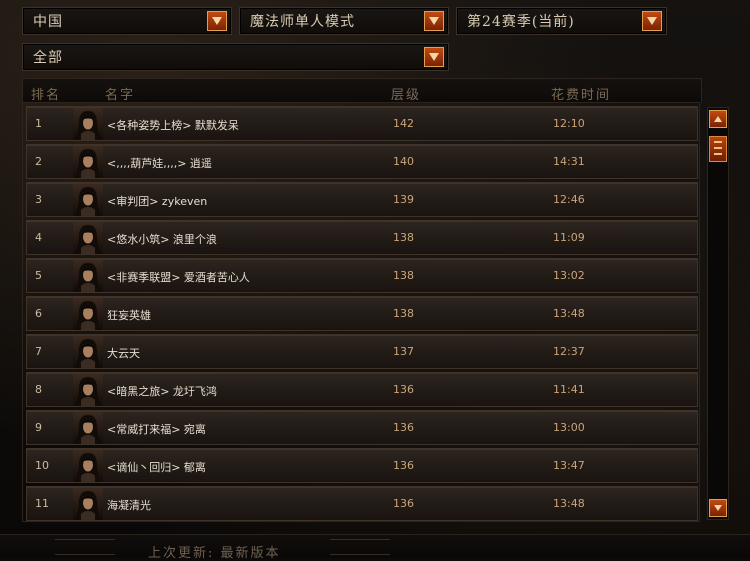  What do you see at coordinates (362, 503) in the screenshot?
I see `leaderboard-row: 11 海凝清光 136 13:48` at bounding box center [362, 503].